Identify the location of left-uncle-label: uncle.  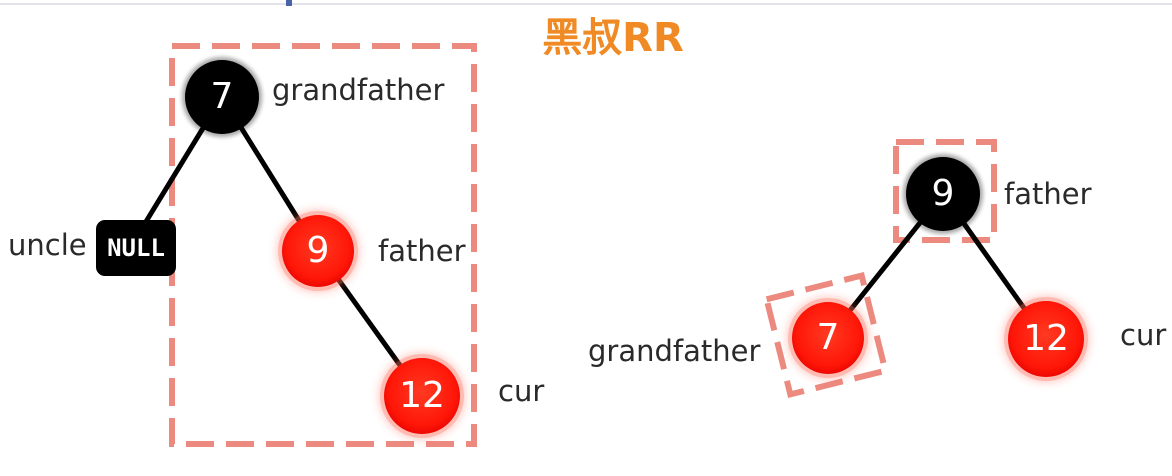
(47, 245).